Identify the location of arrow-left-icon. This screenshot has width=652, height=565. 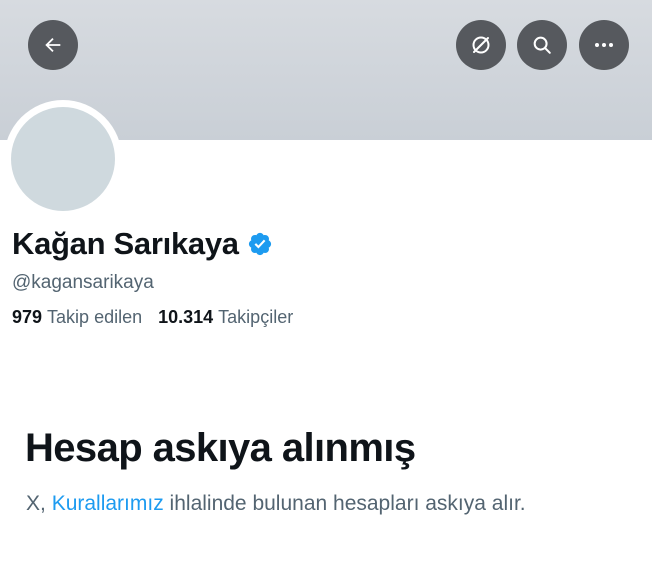
(53, 45).